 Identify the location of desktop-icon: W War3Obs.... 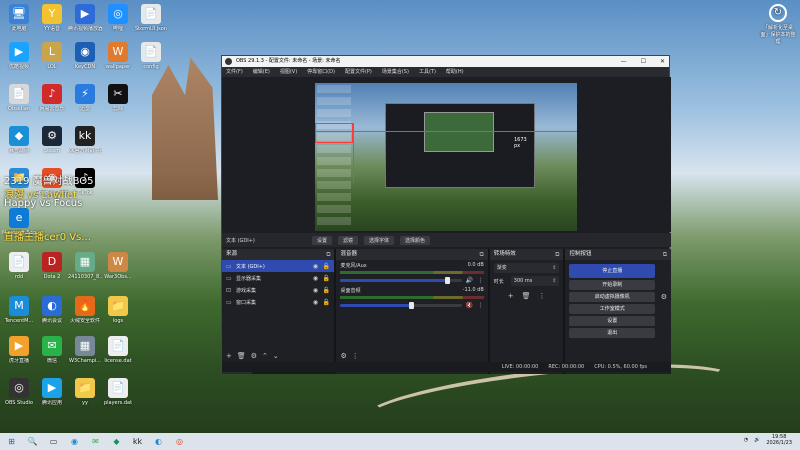
(118, 266).